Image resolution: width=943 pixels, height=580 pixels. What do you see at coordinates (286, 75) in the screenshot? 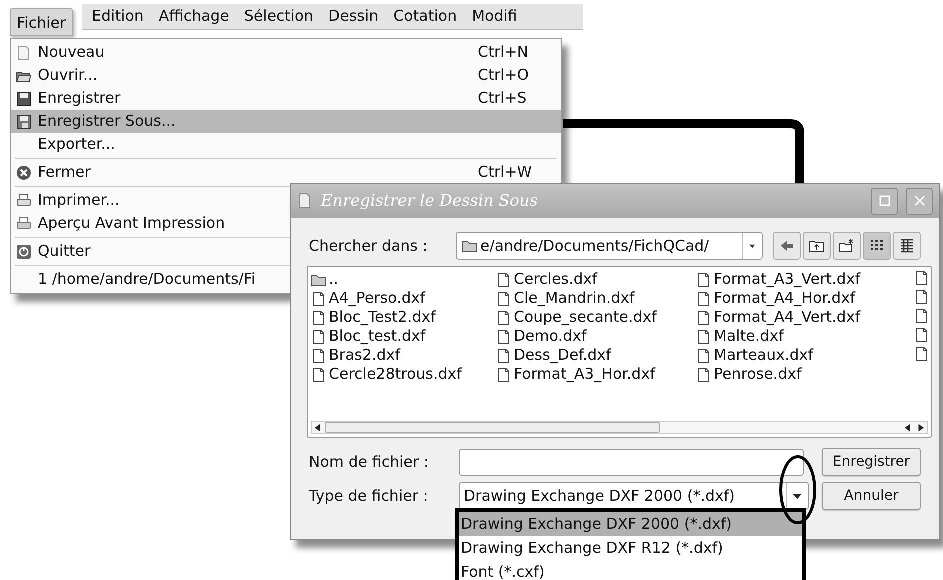
I see `menu-entry: Ouvrir... Ctrl+O` at bounding box center [286, 75].